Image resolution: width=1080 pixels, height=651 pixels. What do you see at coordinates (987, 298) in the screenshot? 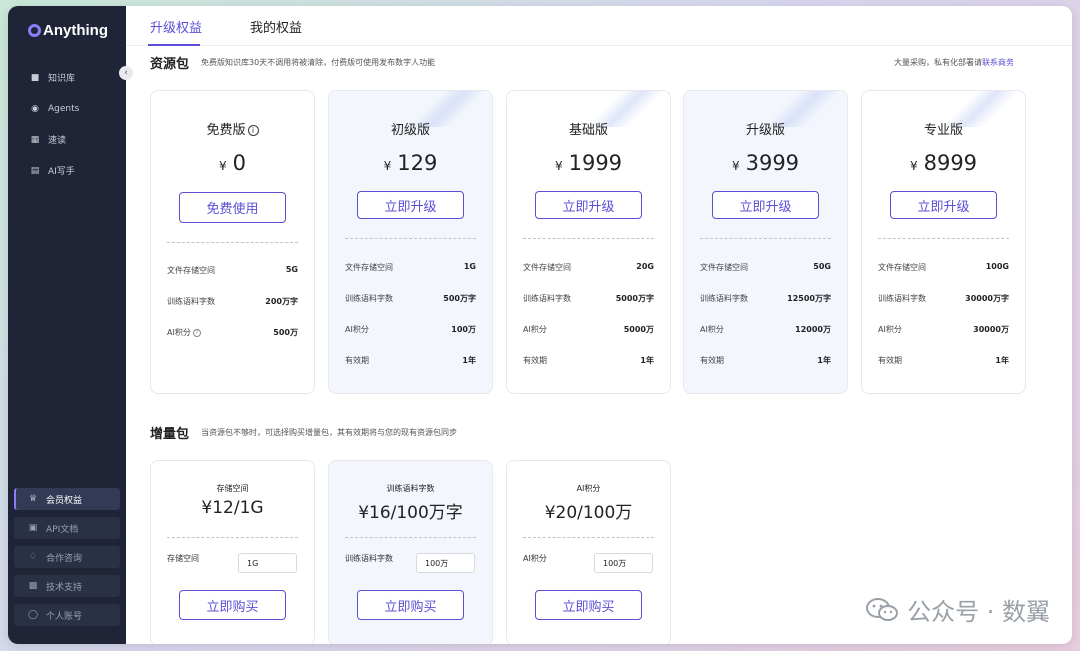
I see `row-value: 30000万字` at bounding box center [987, 298].